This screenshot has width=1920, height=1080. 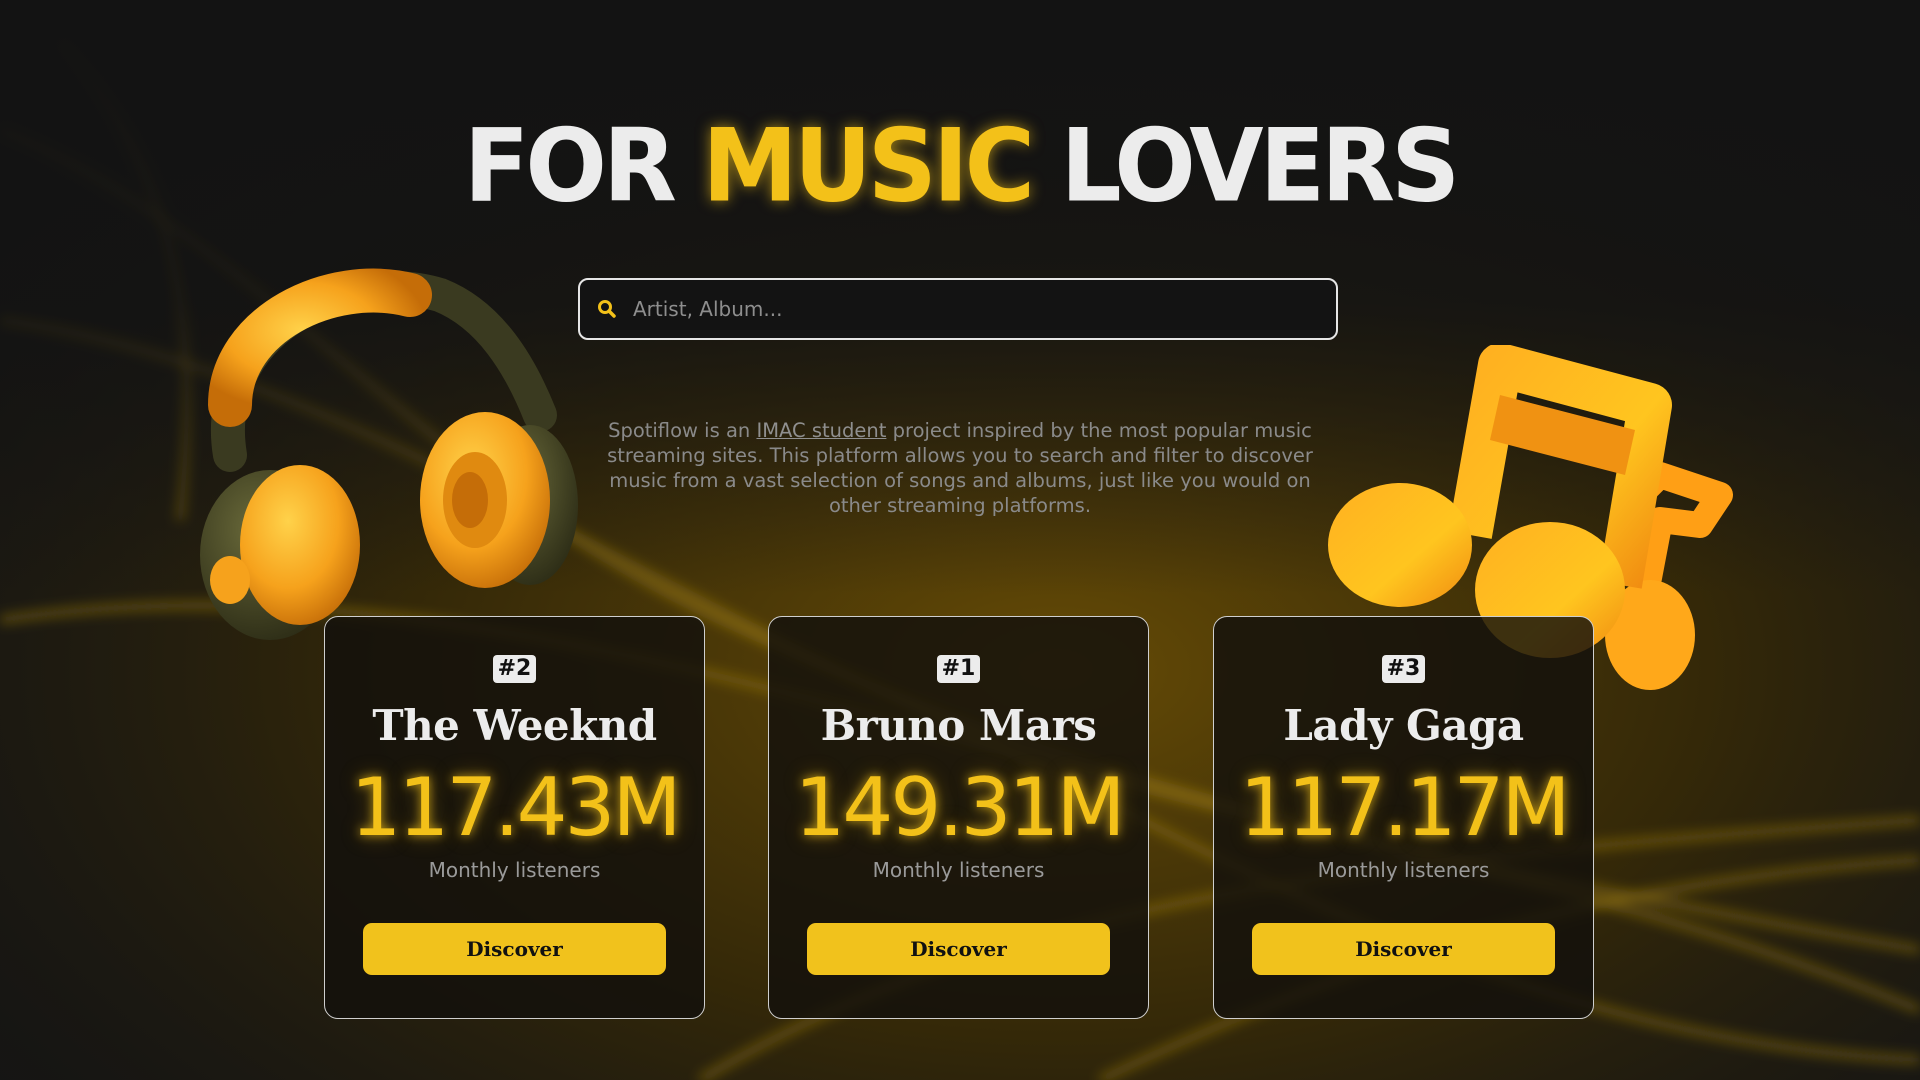 I want to click on rank-badge: #2, so click(x=514, y=669).